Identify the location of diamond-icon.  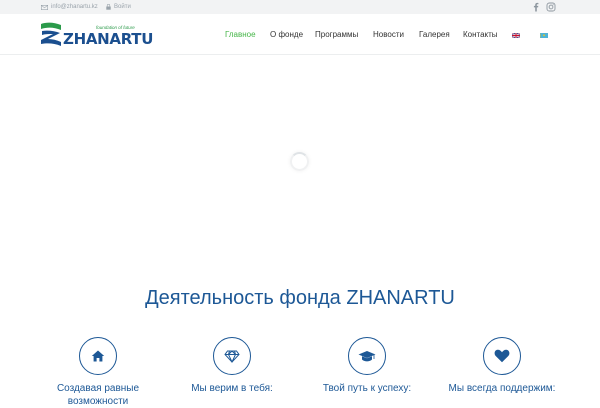
(232, 356).